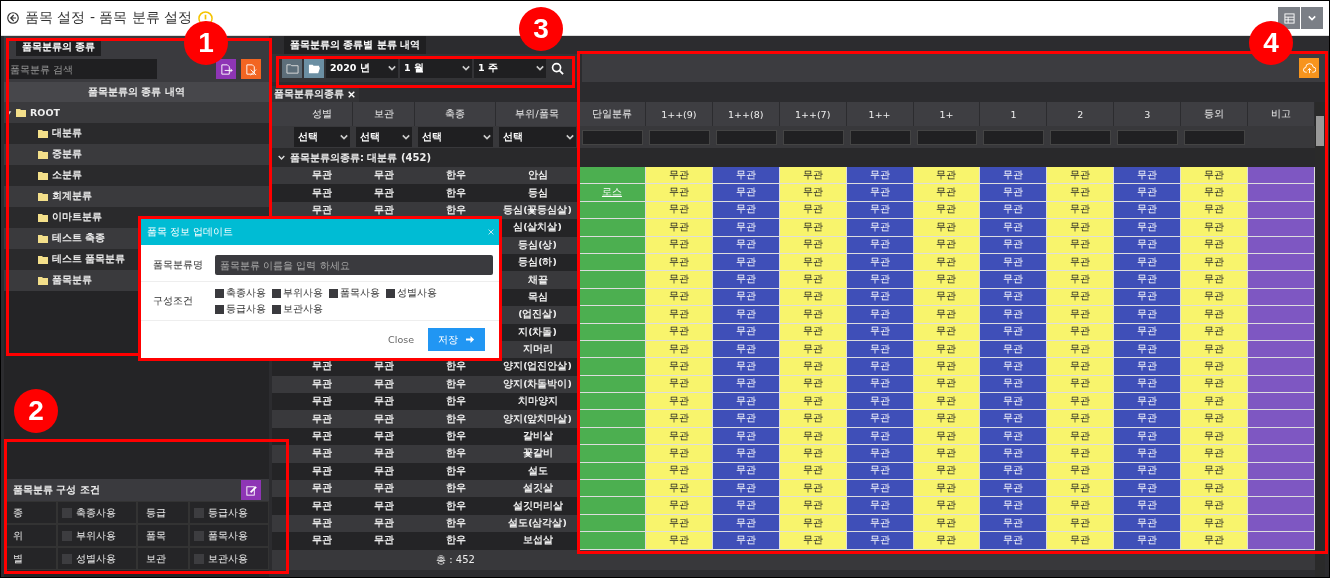 The width and height of the screenshot is (1330, 578). Describe the element at coordinates (362, 68) in the screenshot. I see `period-select: 2020 년` at that location.